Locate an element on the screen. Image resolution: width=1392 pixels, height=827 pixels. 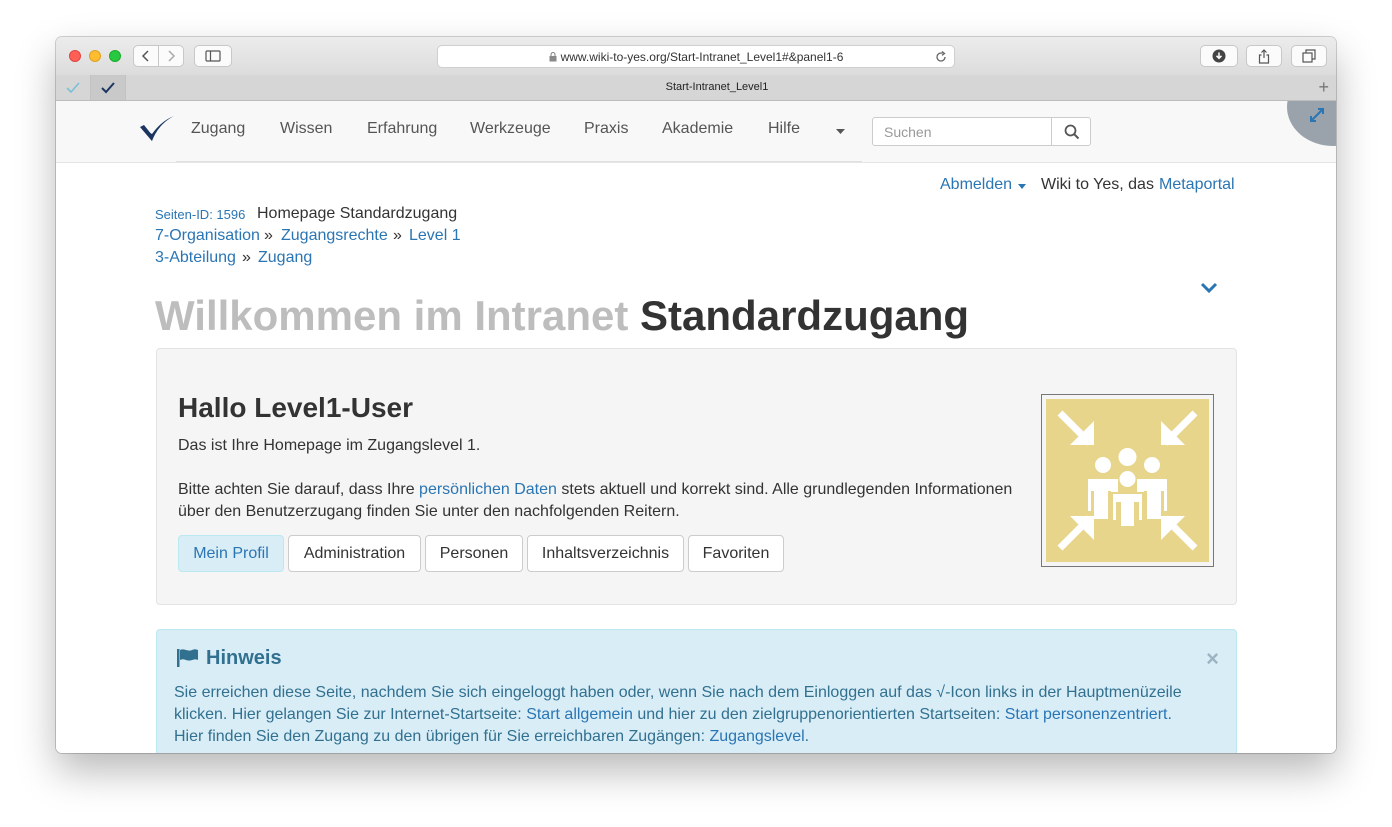
downloads-button is located at coordinates (1219, 56).